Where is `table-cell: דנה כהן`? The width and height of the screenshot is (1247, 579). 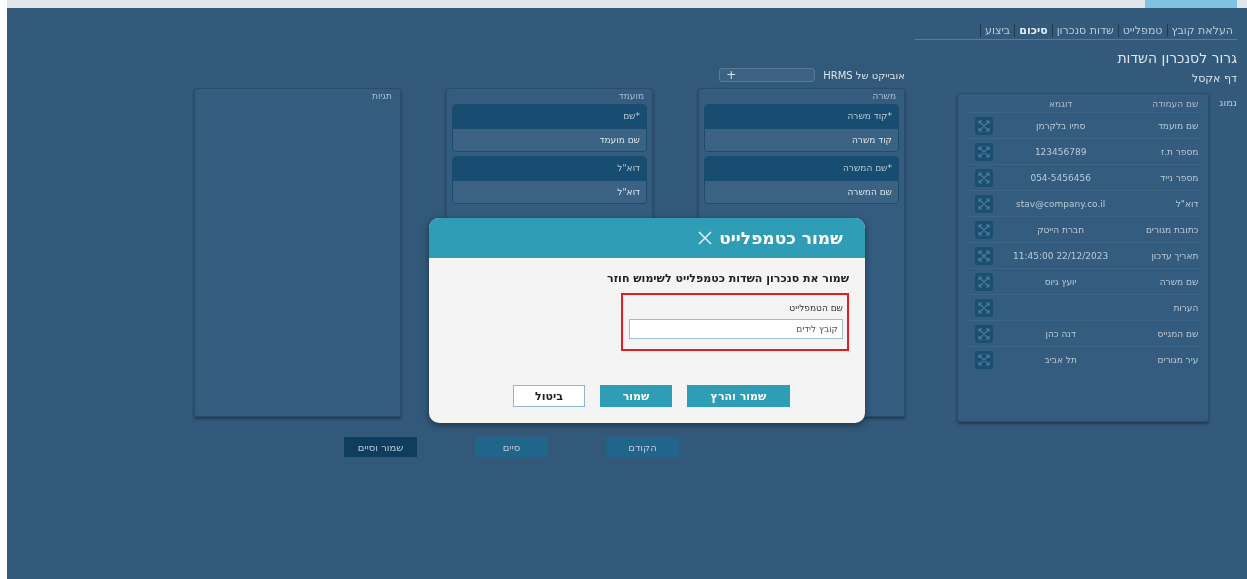
table-cell: דנה כהן is located at coordinates (1060, 333).